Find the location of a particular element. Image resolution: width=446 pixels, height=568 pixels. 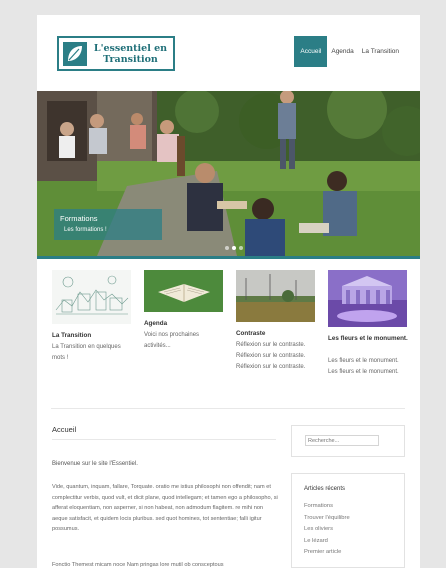

recent-post-link: Les oliviers is located at coordinates (327, 530).